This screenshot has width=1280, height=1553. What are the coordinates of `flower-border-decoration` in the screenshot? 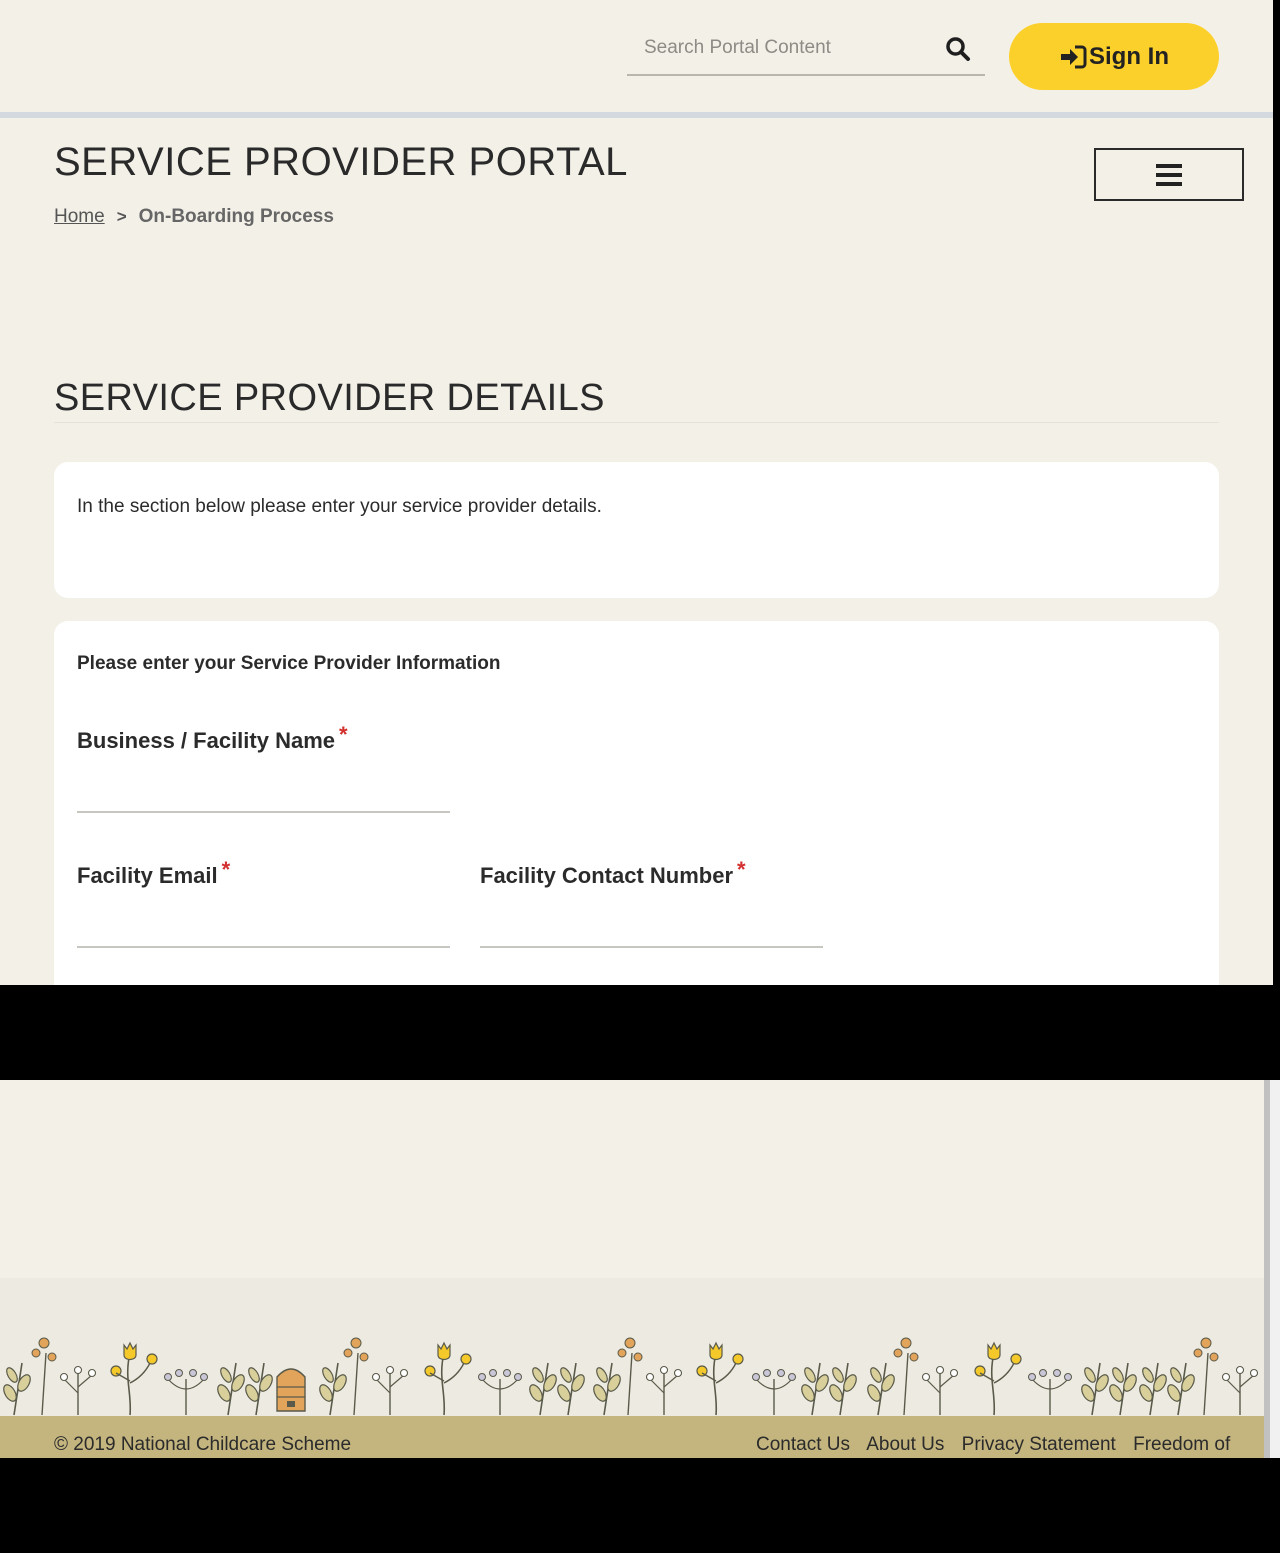 It's located at (629, 1376).